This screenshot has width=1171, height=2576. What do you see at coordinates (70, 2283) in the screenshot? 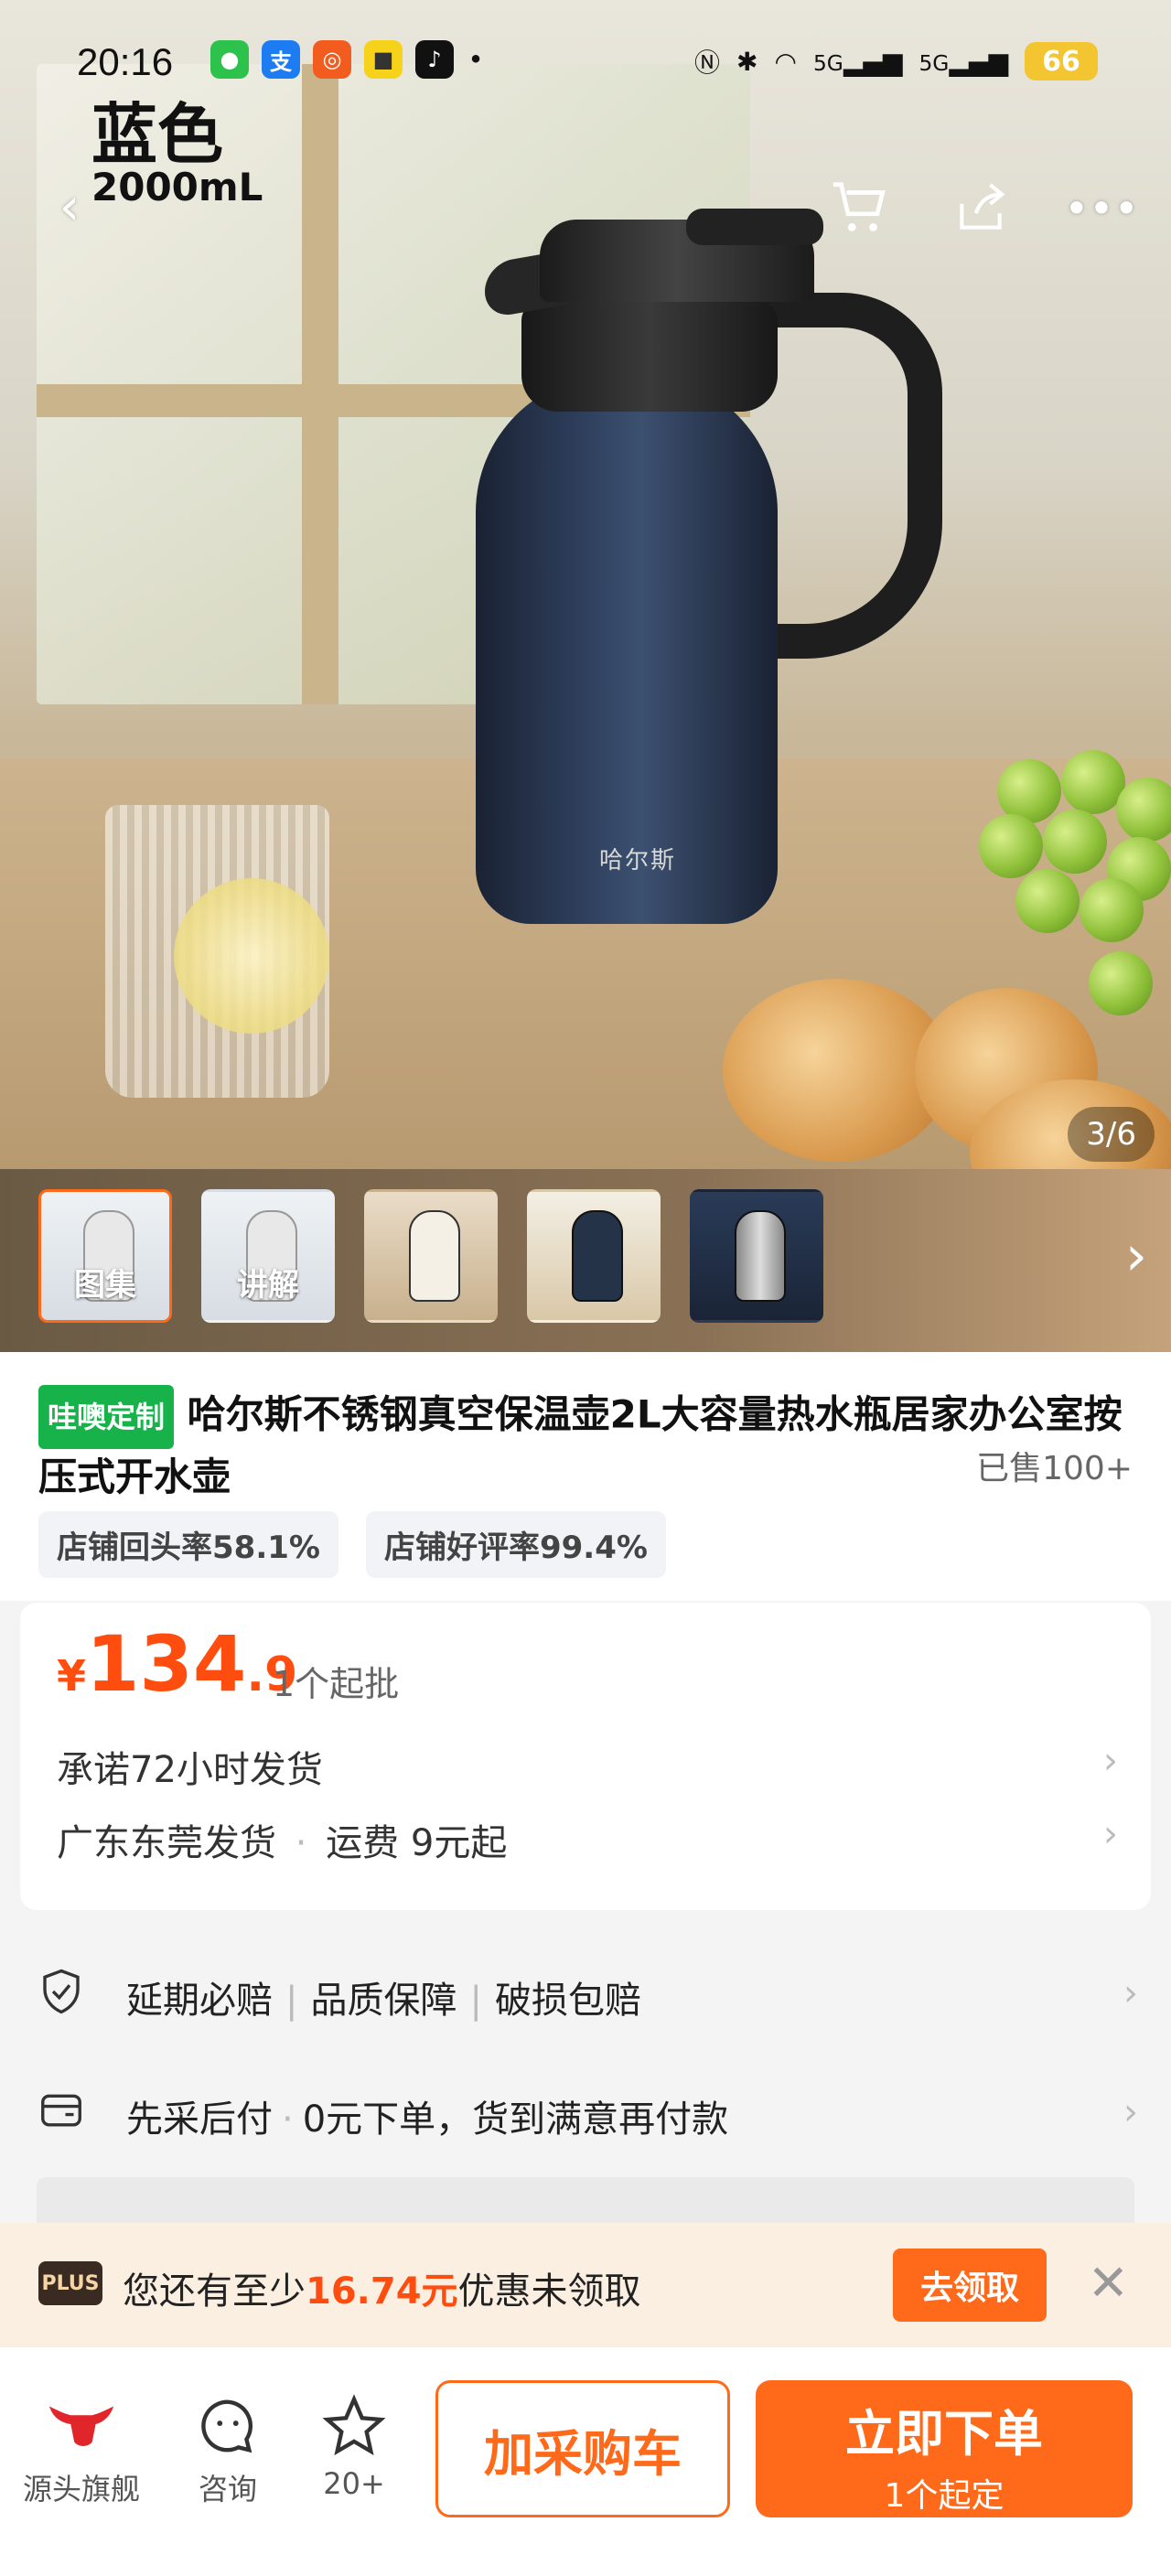
I see `plus-badge: PLUS` at bounding box center [70, 2283].